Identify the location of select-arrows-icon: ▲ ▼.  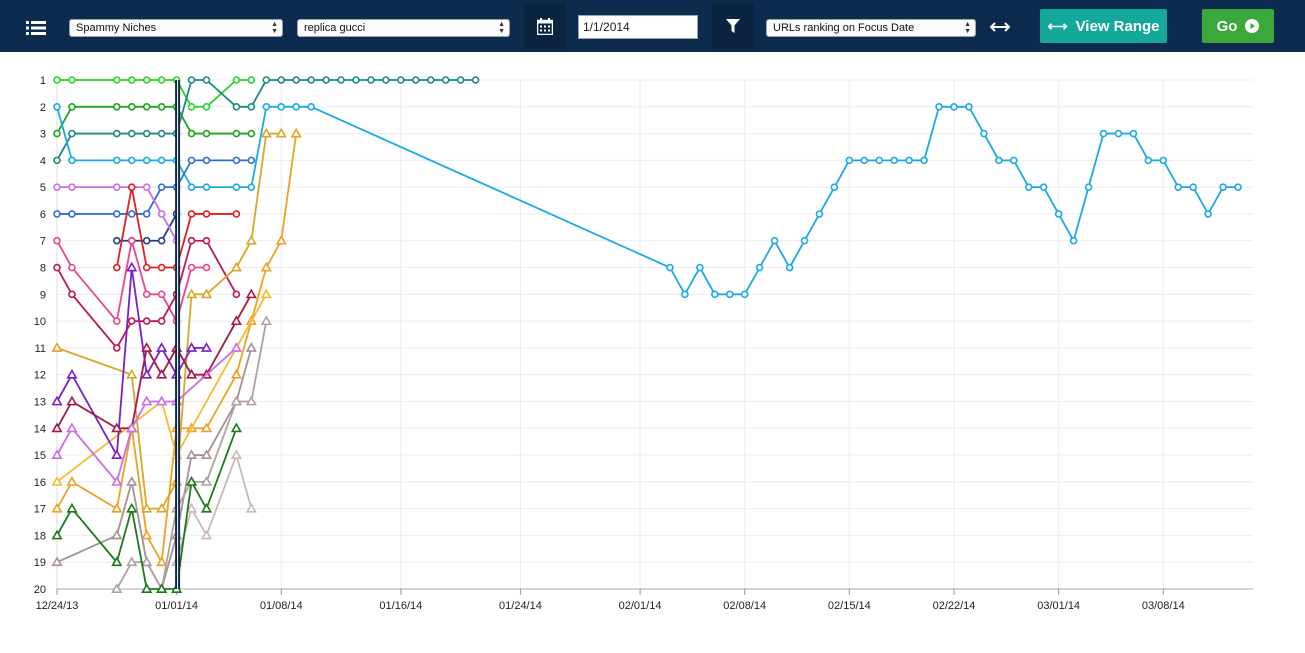
(967, 28).